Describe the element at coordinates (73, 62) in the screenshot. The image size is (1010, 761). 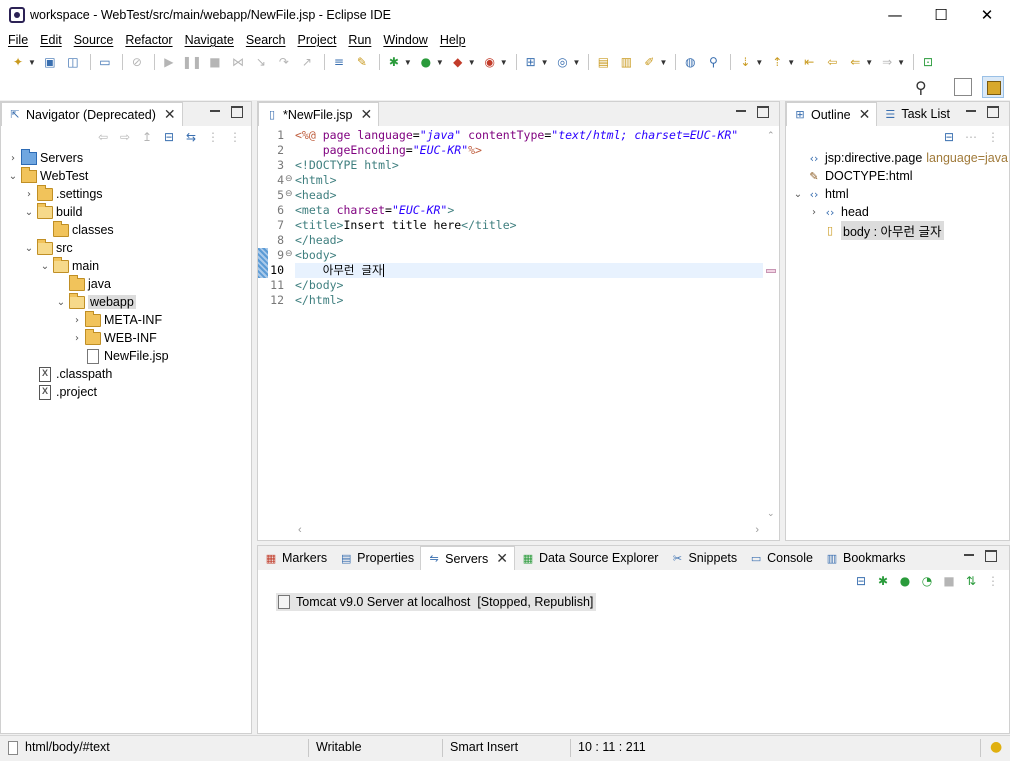
I see `save-all-icon: ◫` at that location.